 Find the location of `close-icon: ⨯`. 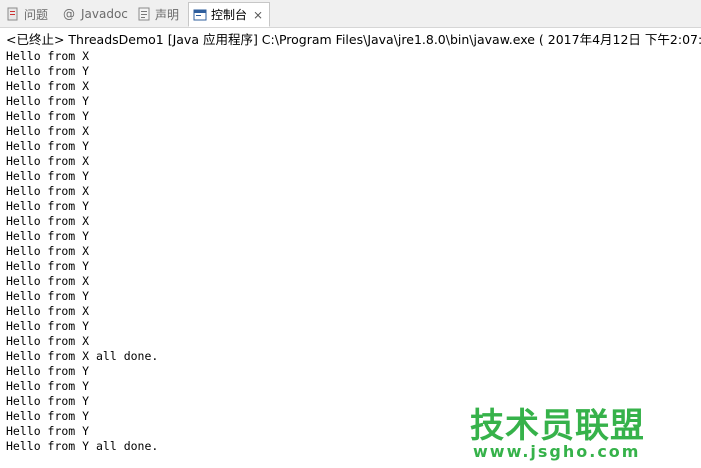

close-icon: ⨯ is located at coordinates (258, 15).